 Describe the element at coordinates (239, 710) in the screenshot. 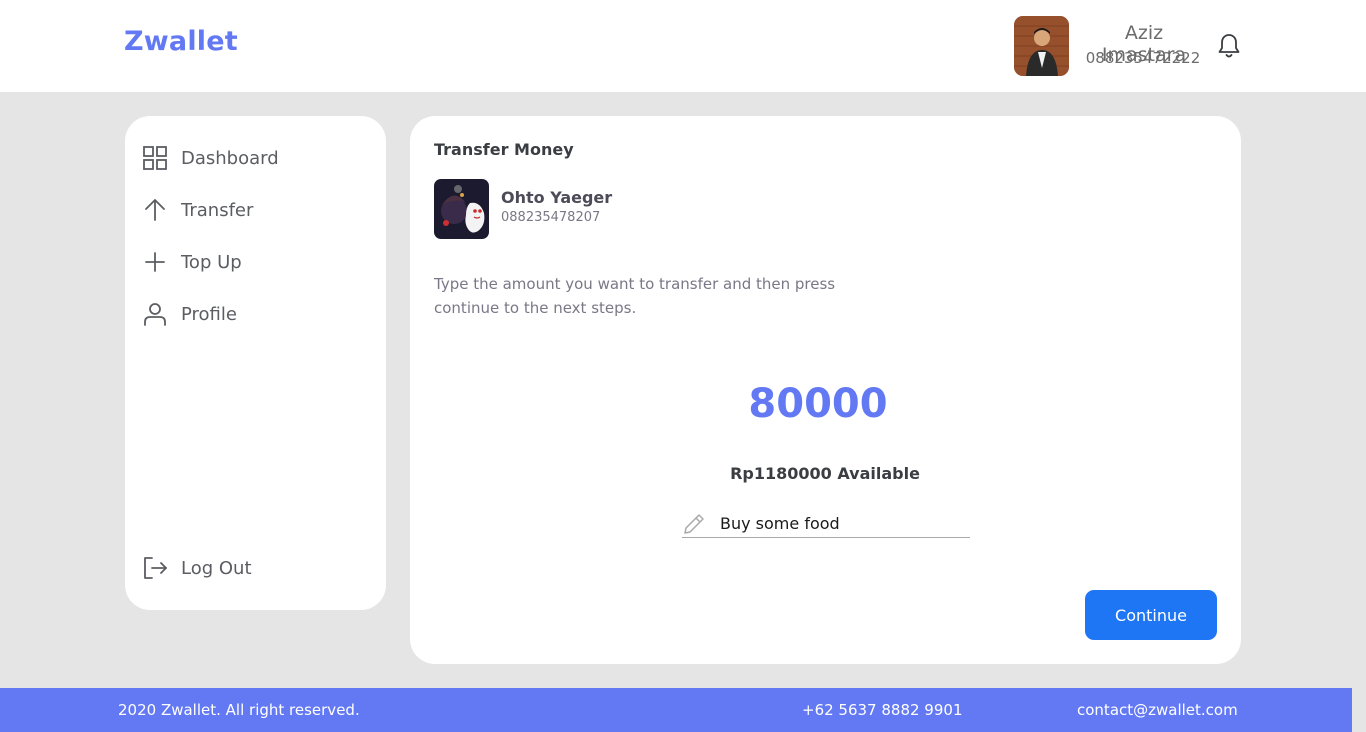

I see `footer-copyright: 2020 Zwallet. All right reserved.` at that location.